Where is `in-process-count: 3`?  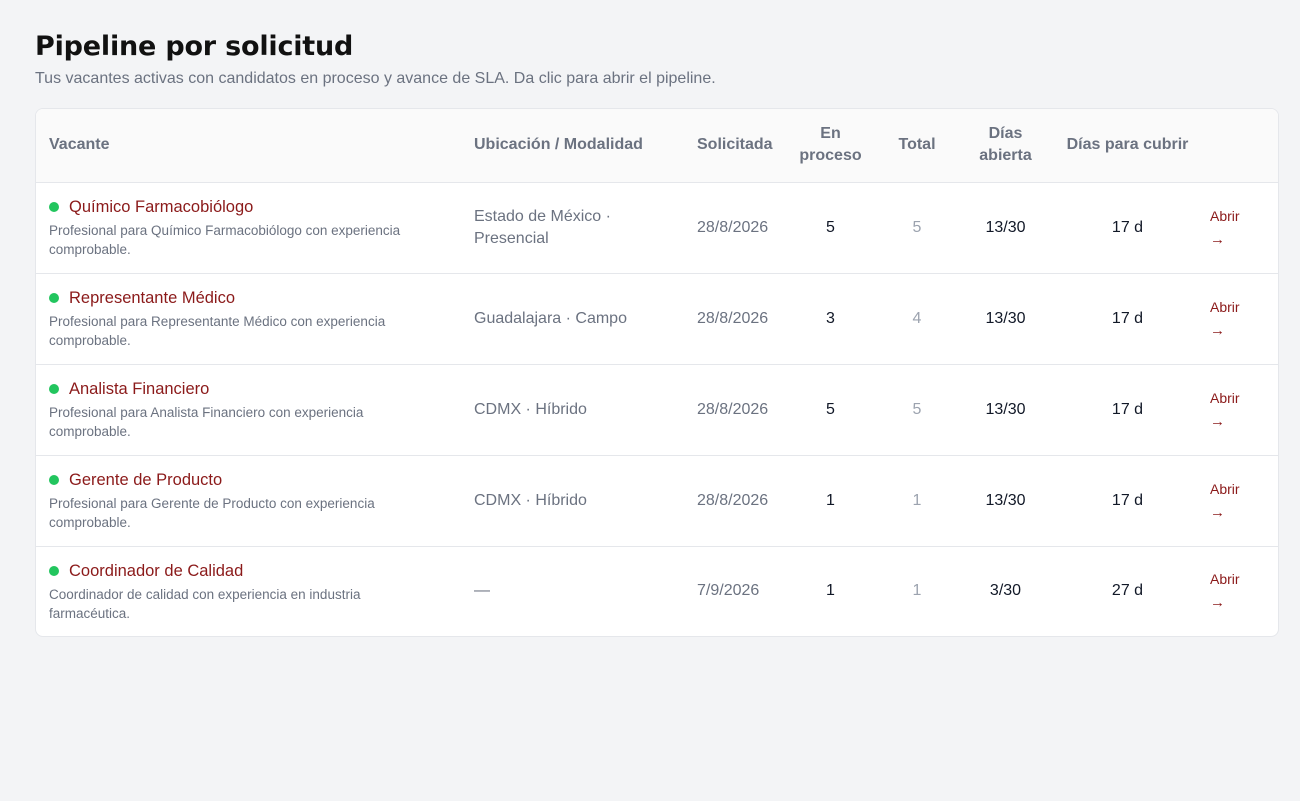 in-process-count: 3 is located at coordinates (830, 318).